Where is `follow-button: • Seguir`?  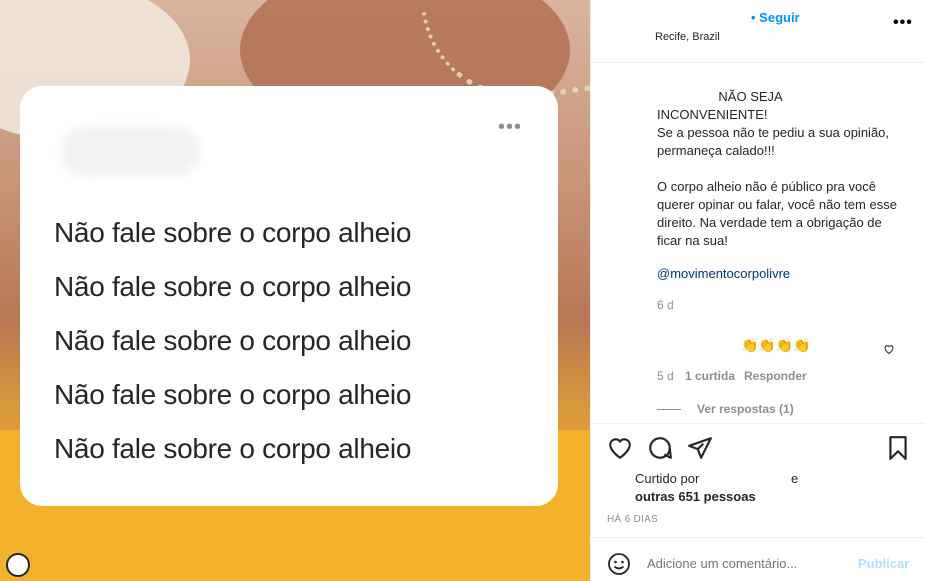
follow-button: • Seguir is located at coordinates (775, 17).